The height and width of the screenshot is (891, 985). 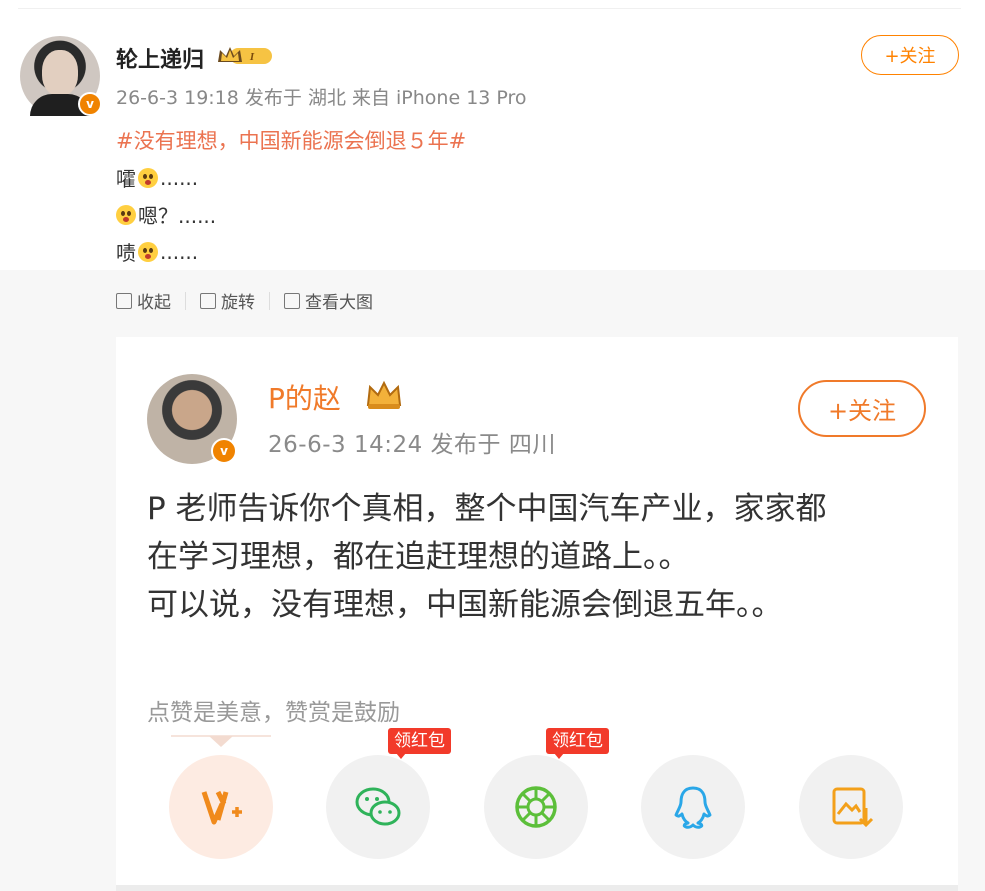 I want to click on embedded-follow-button: +关注, so click(x=862, y=408).